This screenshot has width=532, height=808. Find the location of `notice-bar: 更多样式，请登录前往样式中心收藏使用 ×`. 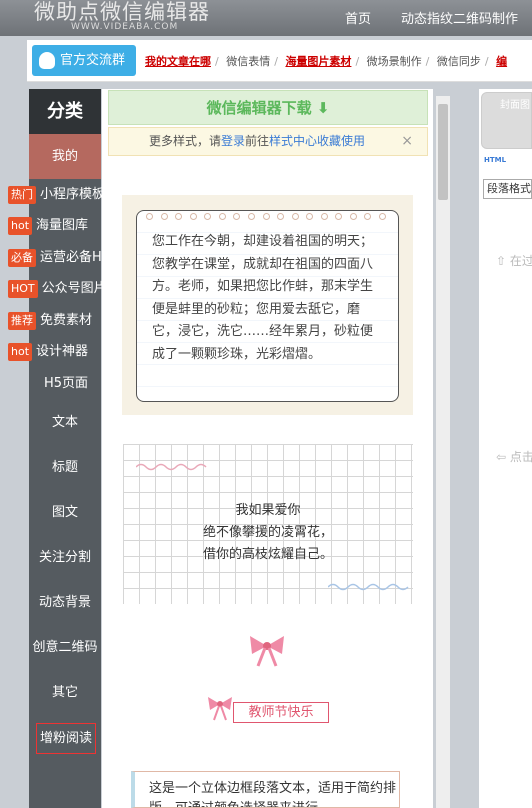

notice-bar: 更多样式，请登录前往样式中心收藏使用 × is located at coordinates (268, 141).